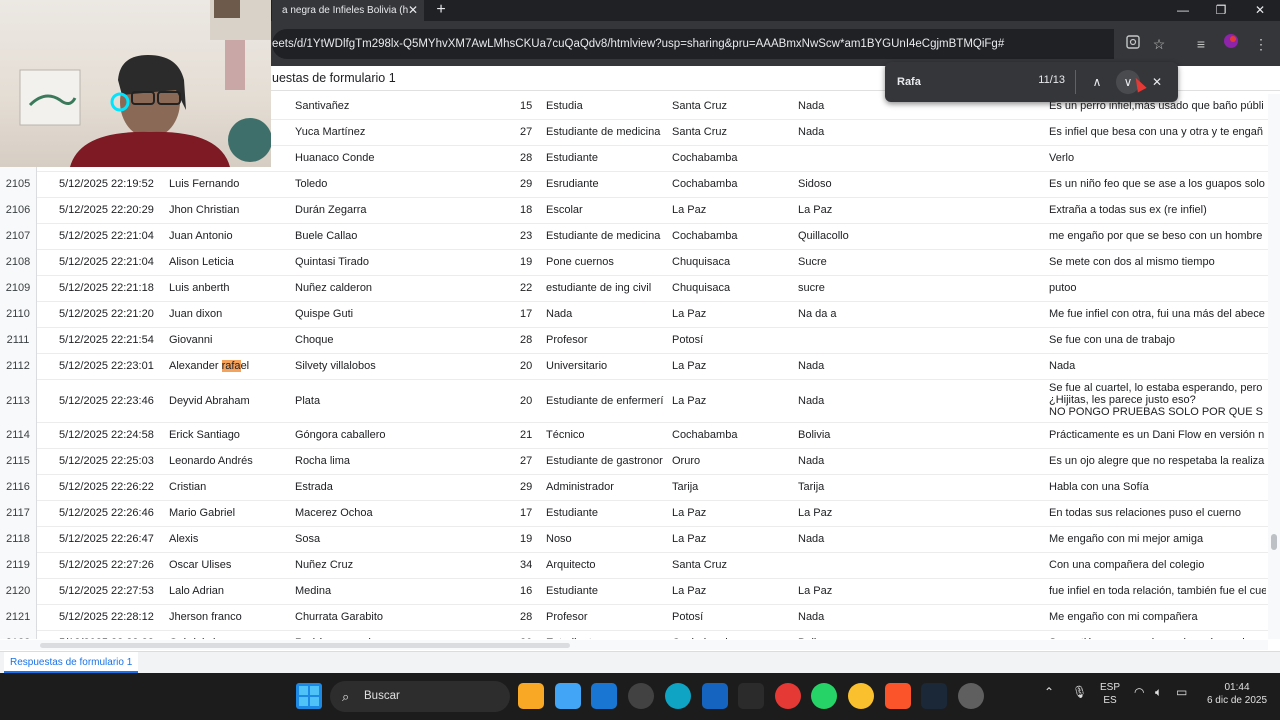 The image size is (1280, 720). I want to click on occupation-cell: Estudia, so click(605, 107).